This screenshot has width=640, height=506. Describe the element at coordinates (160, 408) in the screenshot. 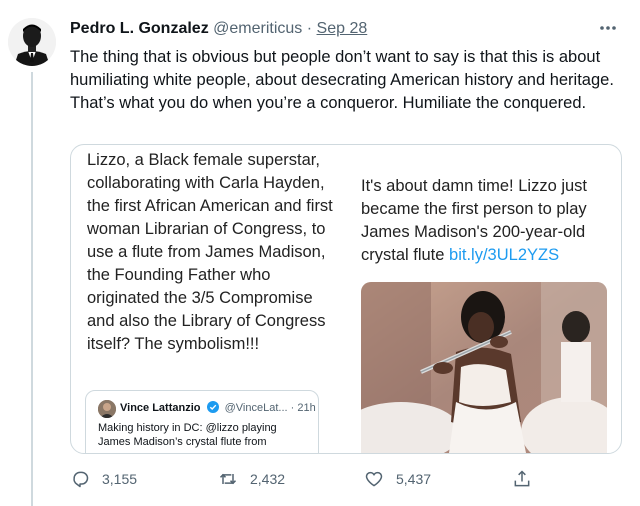

I see `quoted-author-name: Vince Lattanzio` at that location.